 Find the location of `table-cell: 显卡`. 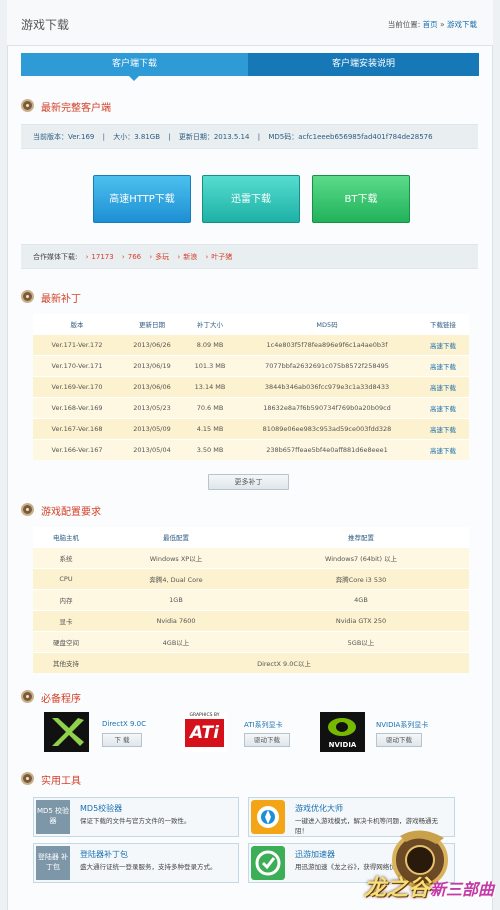

table-cell: 显卡 is located at coordinates (66, 620).